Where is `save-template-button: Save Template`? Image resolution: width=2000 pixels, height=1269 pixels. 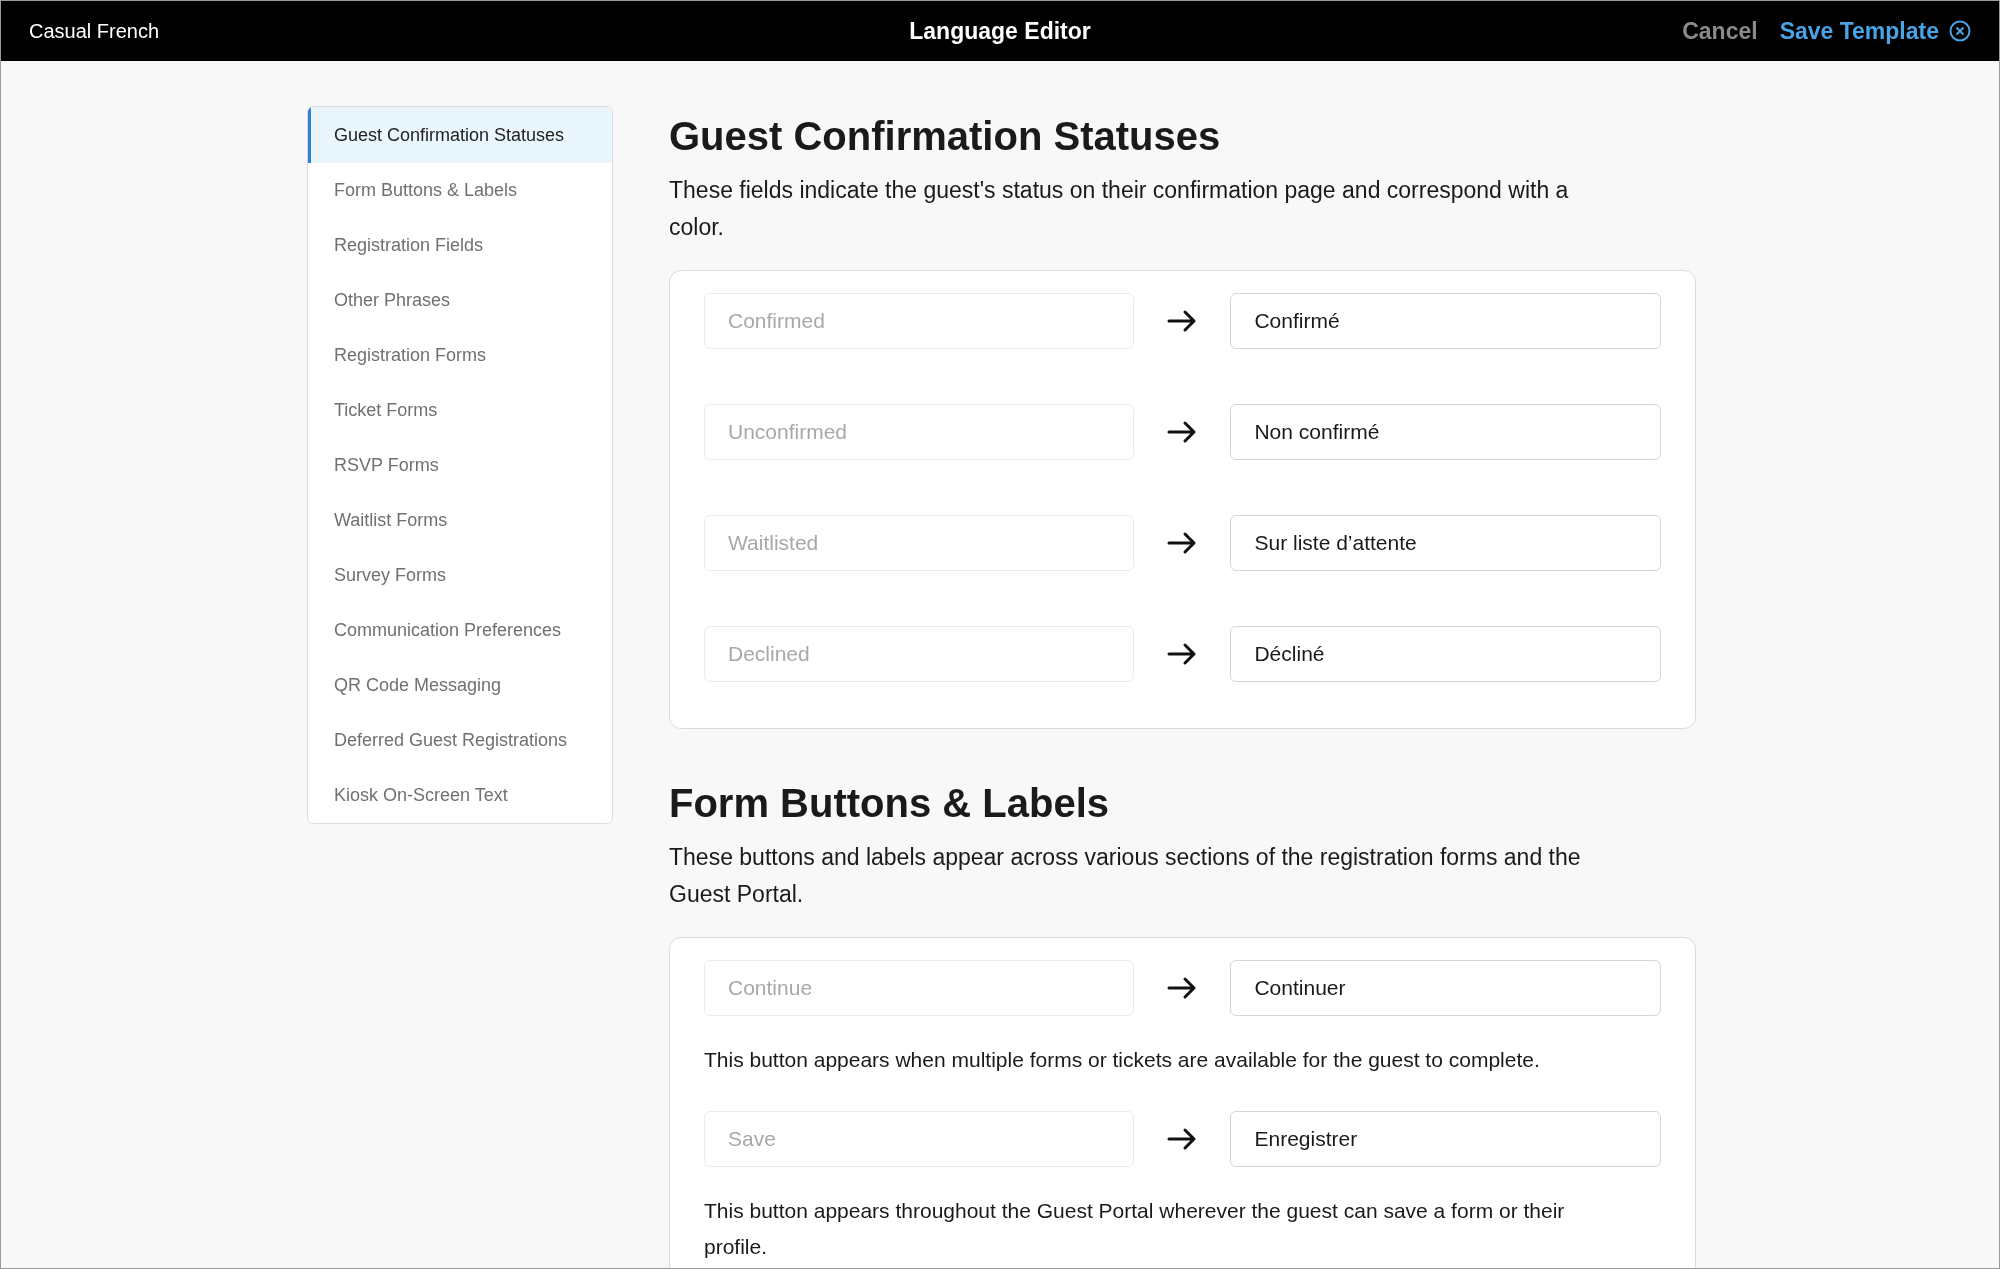
save-template-button: Save Template is located at coordinates (1875, 31).